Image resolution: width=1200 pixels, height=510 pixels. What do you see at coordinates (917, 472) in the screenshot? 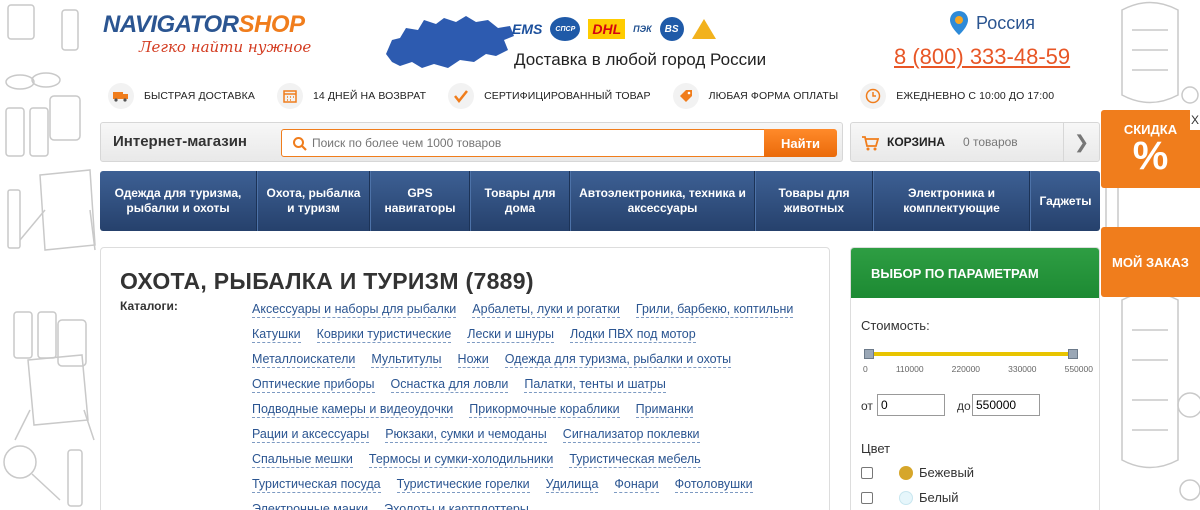
I see `color-option-beige: Бежевый` at bounding box center [917, 472].